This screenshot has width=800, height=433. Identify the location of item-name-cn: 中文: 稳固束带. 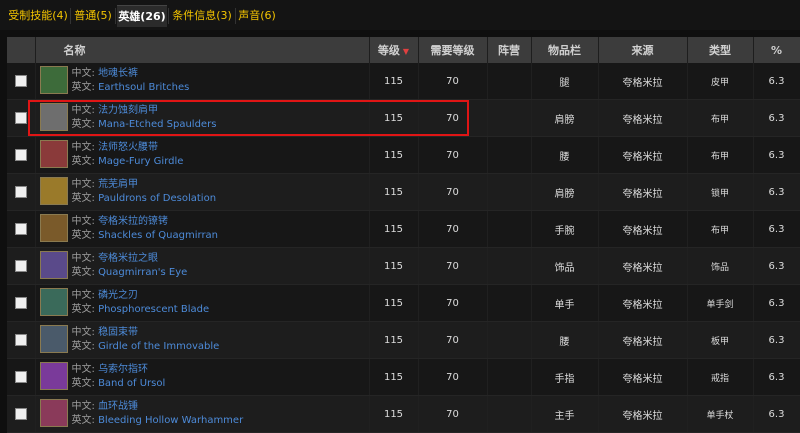
(105, 333).